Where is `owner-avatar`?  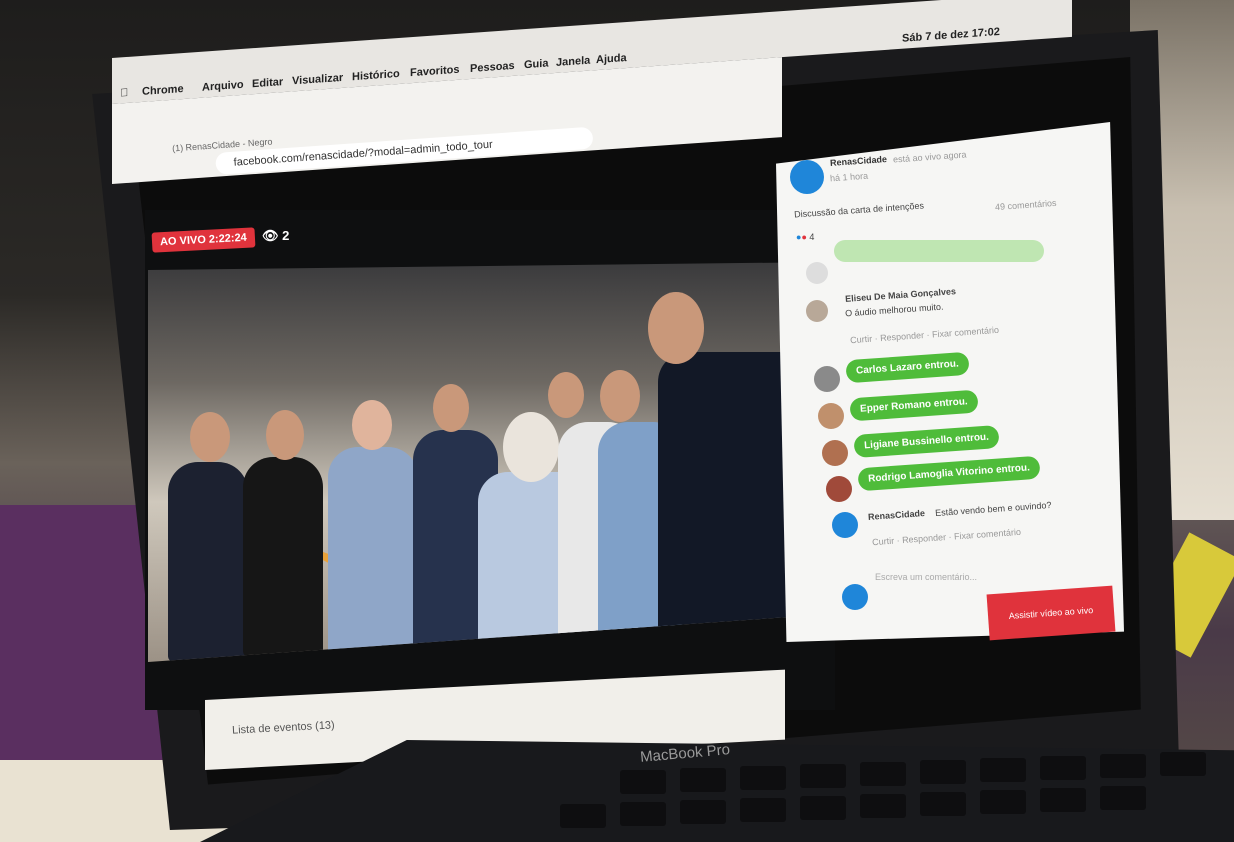 owner-avatar is located at coordinates (845, 525).